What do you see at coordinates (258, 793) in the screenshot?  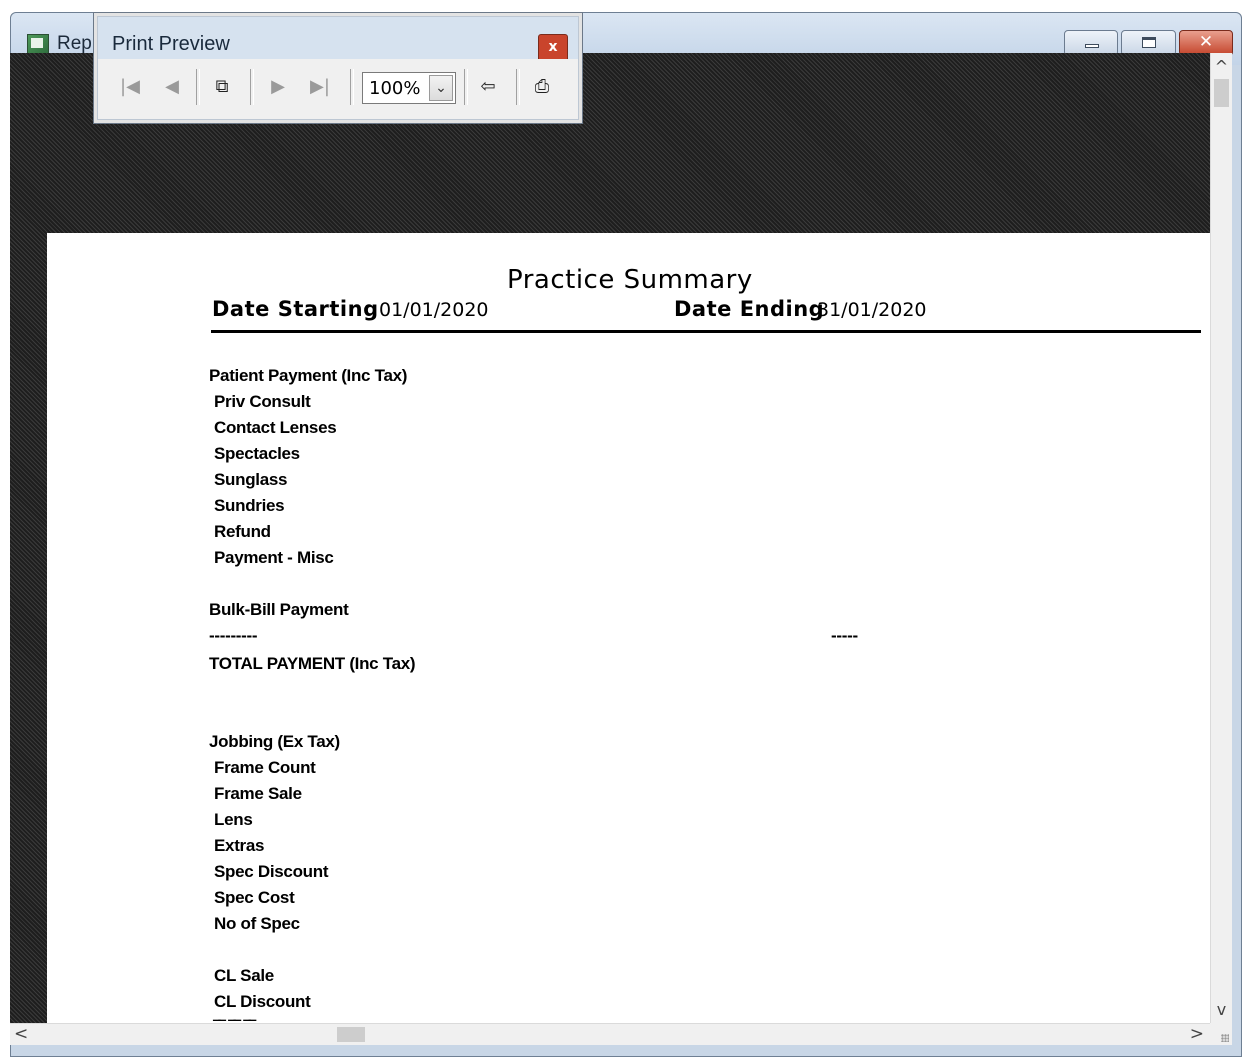 I see `report-line: Frame Sale` at bounding box center [258, 793].